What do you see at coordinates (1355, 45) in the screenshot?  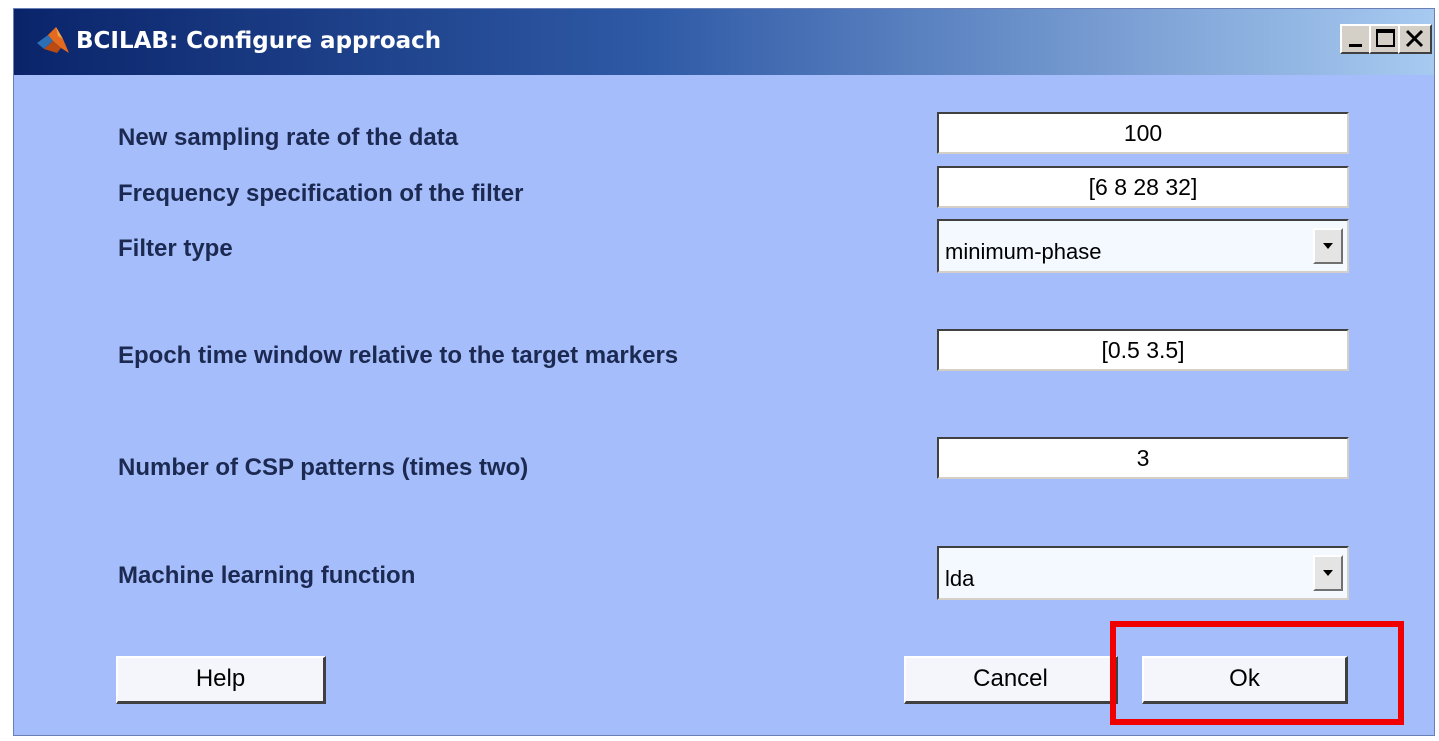 I see `minimize-icon` at bounding box center [1355, 45].